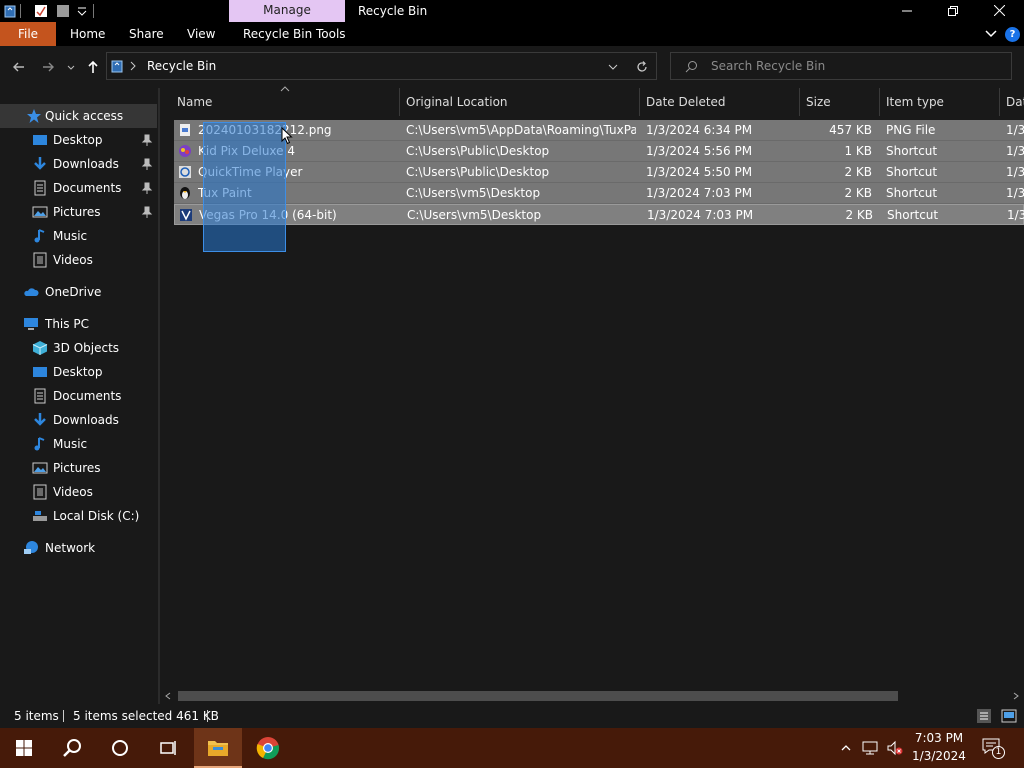  Describe the element at coordinates (72, 748) in the screenshot. I see `search-button` at that location.